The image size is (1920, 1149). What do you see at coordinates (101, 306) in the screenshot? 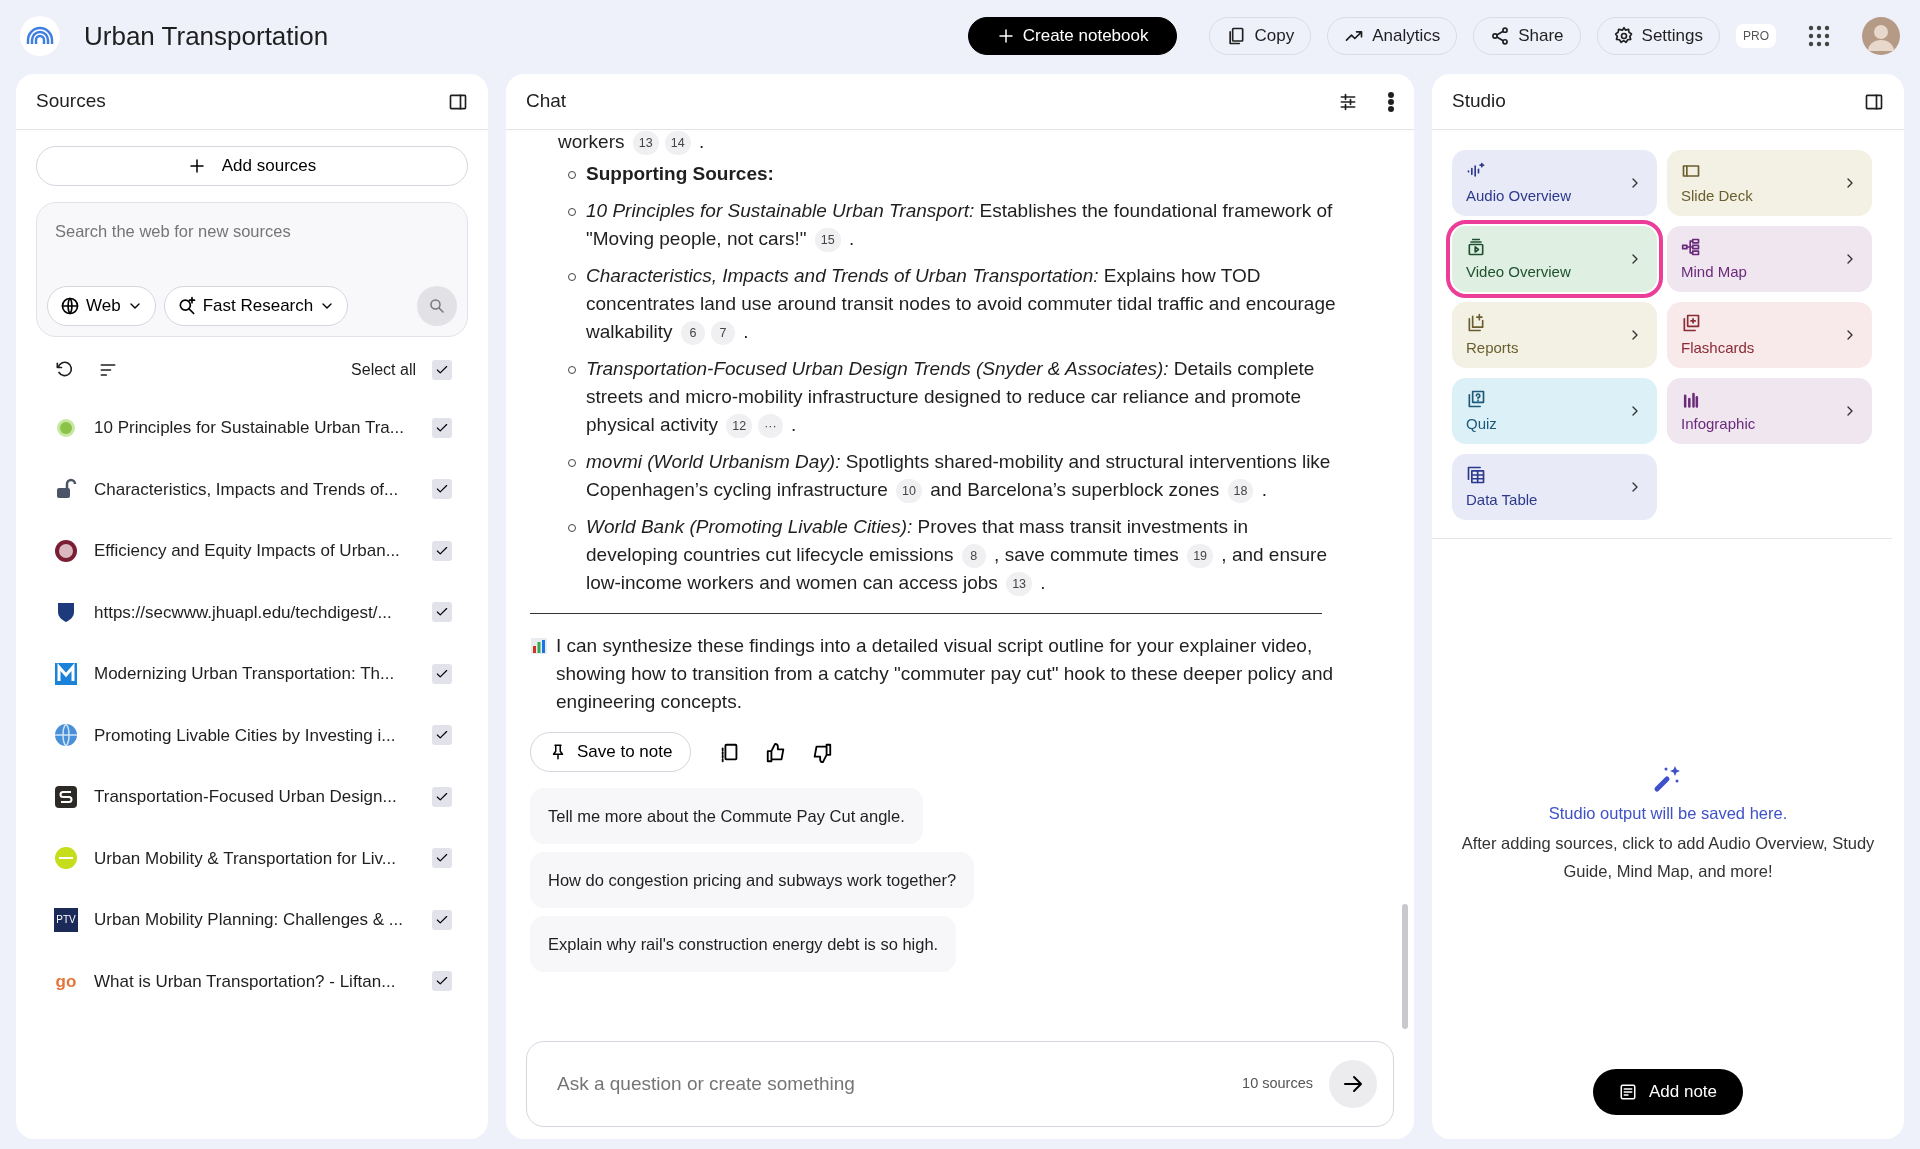
I see `web-dropdown: Web` at bounding box center [101, 306].